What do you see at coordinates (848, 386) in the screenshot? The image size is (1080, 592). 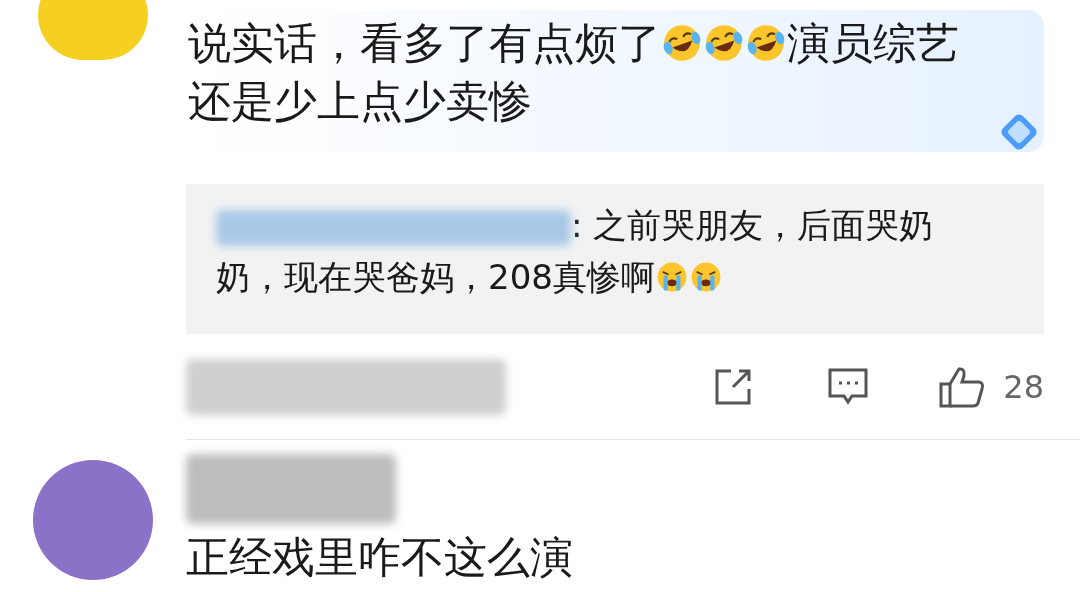 I see `comment-icon` at bounding box center [848, 386].